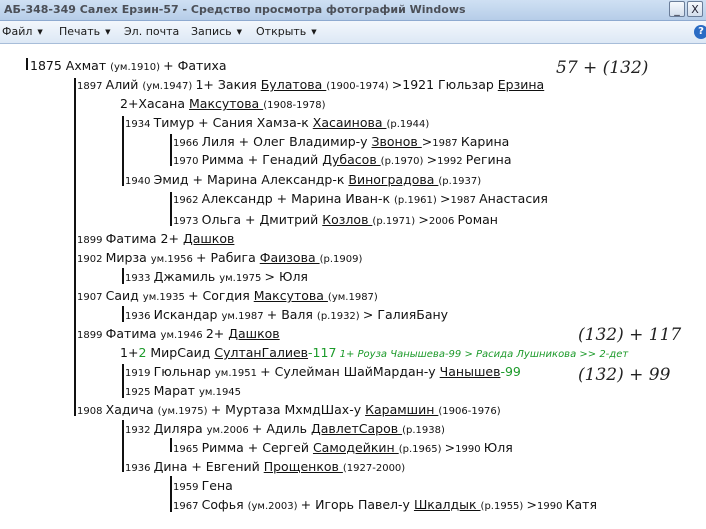 The width and height of the screenshot is (706, 529). What do you see at coordinates (80, 31) in the screenshot?
I see `menu-print-label: Печать` at bounding box center [80, 31].